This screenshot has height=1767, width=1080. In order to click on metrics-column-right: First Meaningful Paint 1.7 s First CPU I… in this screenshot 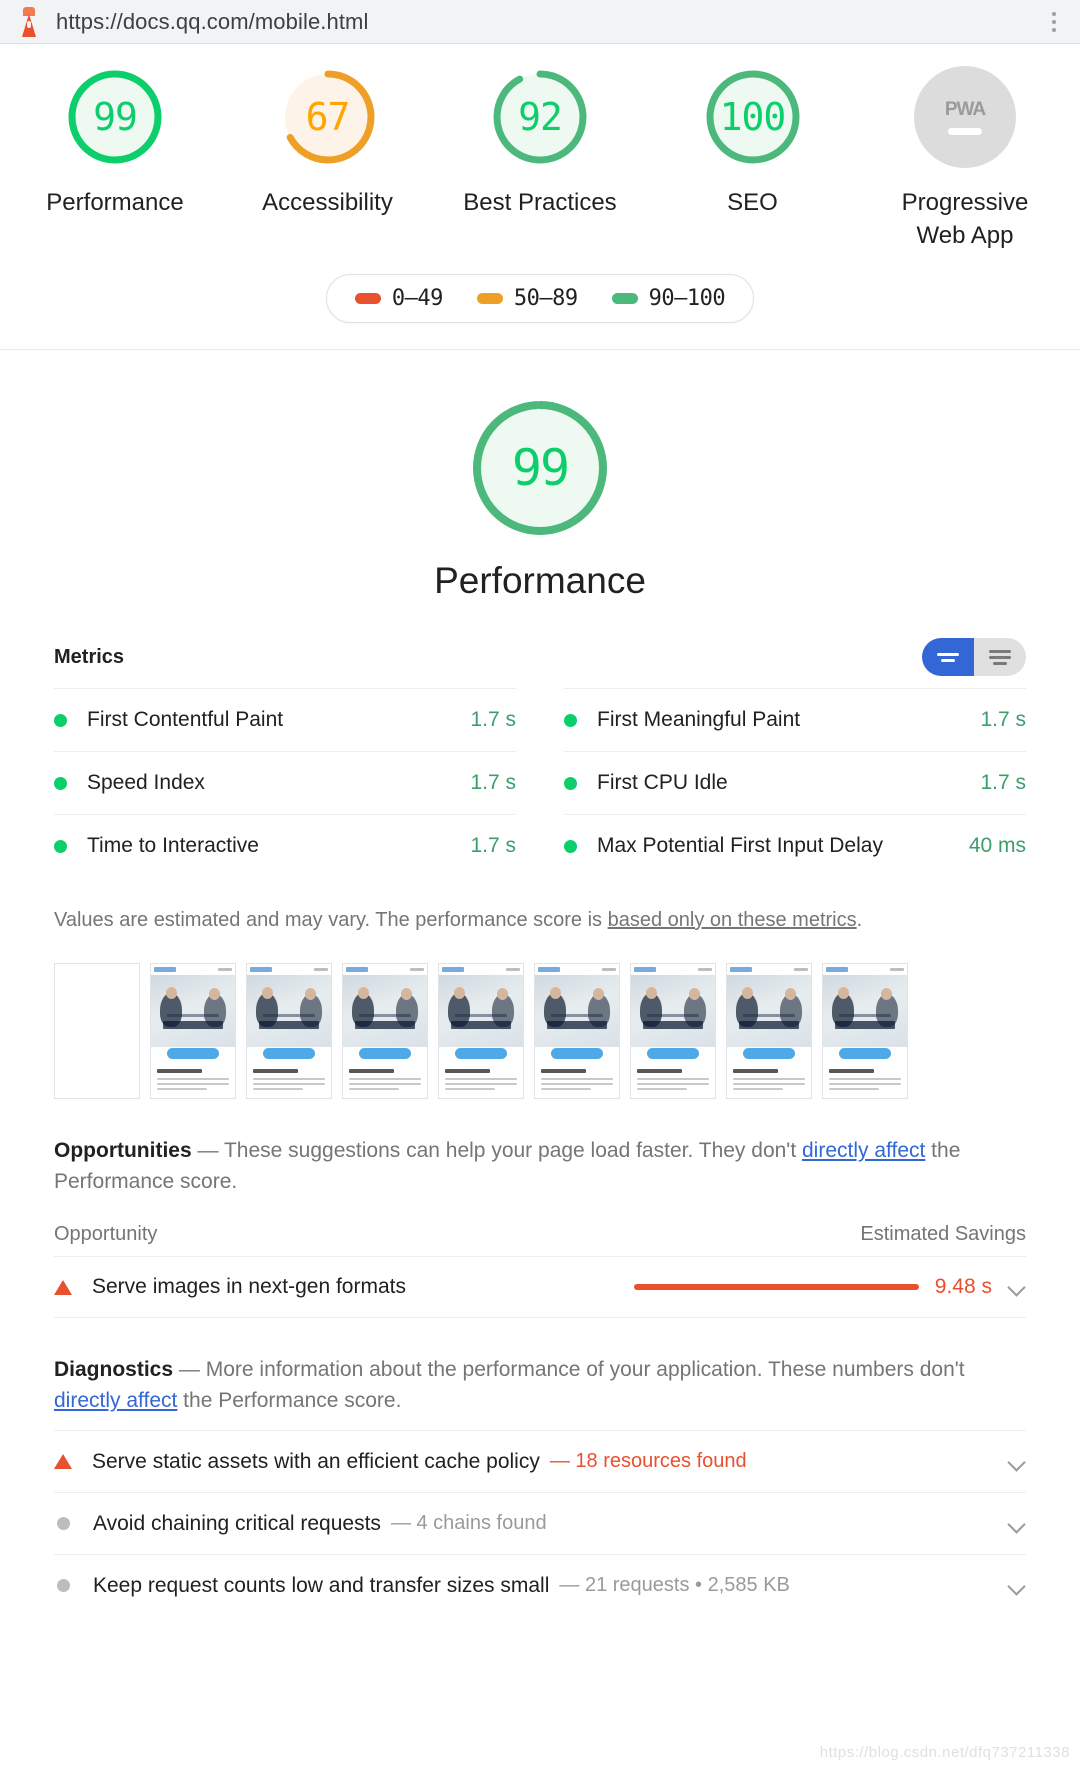, I will do `click(783, 782)`.